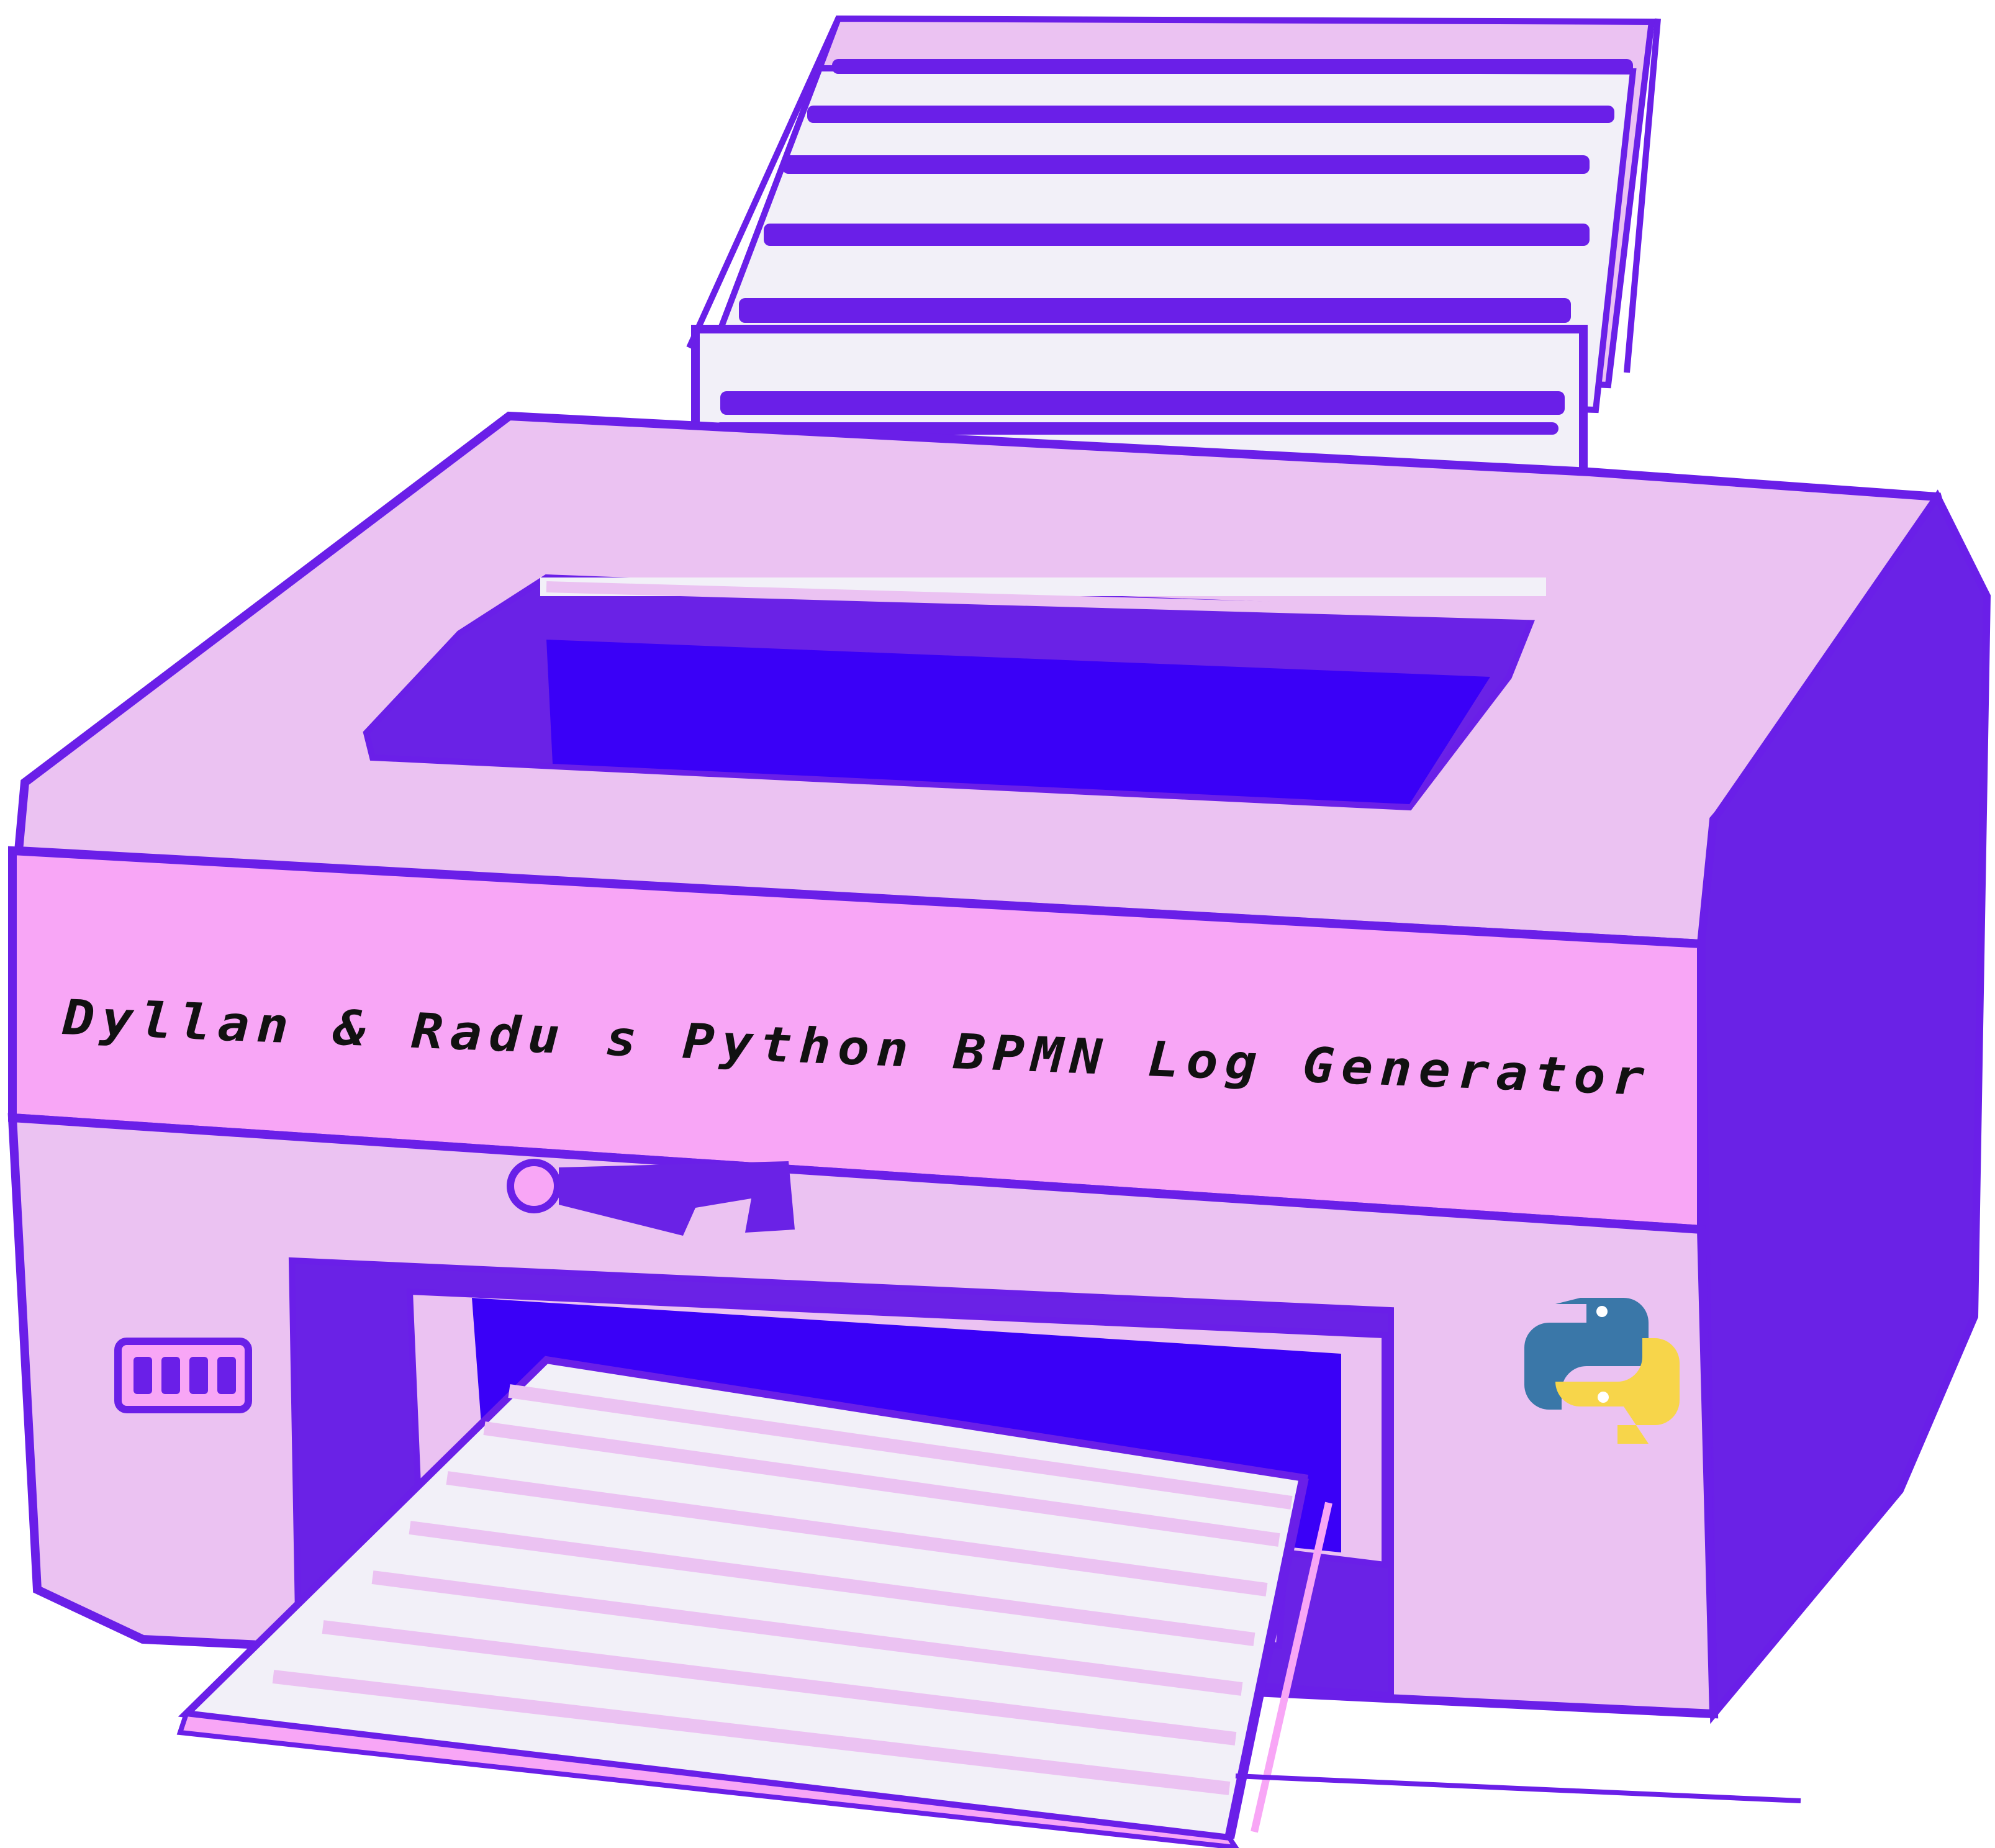  I want to click on model-badge, so click(183, 1375).